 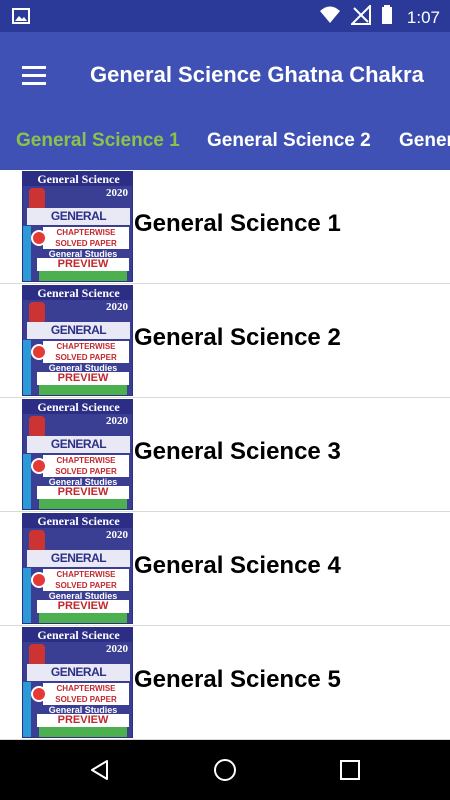 I want to click on status-time: 1:07, so click(x=423, y=17).